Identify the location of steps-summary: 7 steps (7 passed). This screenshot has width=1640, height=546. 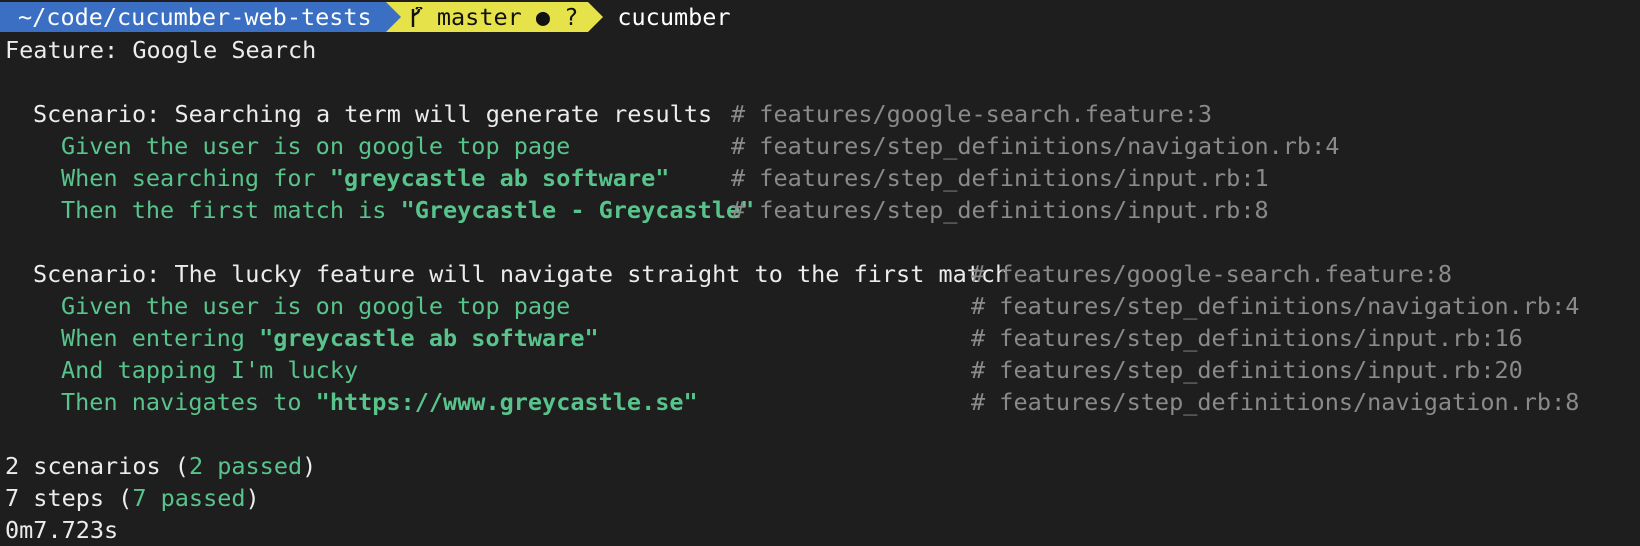
(132, 498).